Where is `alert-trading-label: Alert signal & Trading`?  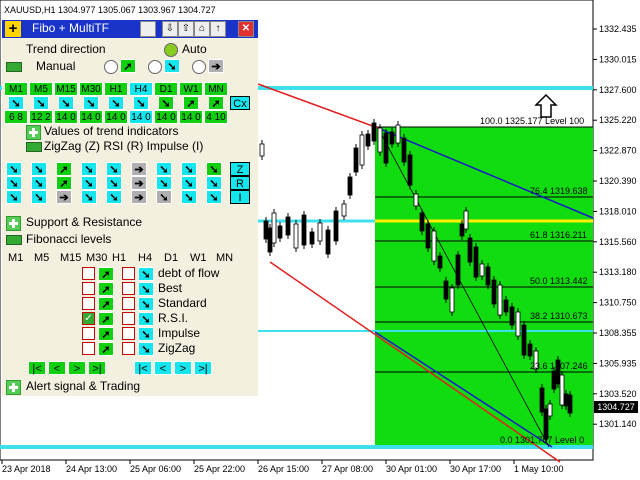 alert-trading-label: Alert signal & Trading is located at coordinates (83, 386).